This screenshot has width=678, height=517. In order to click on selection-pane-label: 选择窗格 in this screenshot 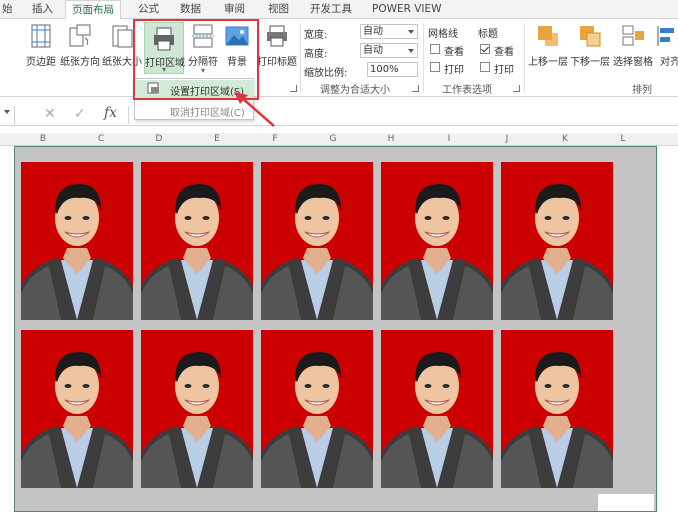, I will do `click(633, 62)`.